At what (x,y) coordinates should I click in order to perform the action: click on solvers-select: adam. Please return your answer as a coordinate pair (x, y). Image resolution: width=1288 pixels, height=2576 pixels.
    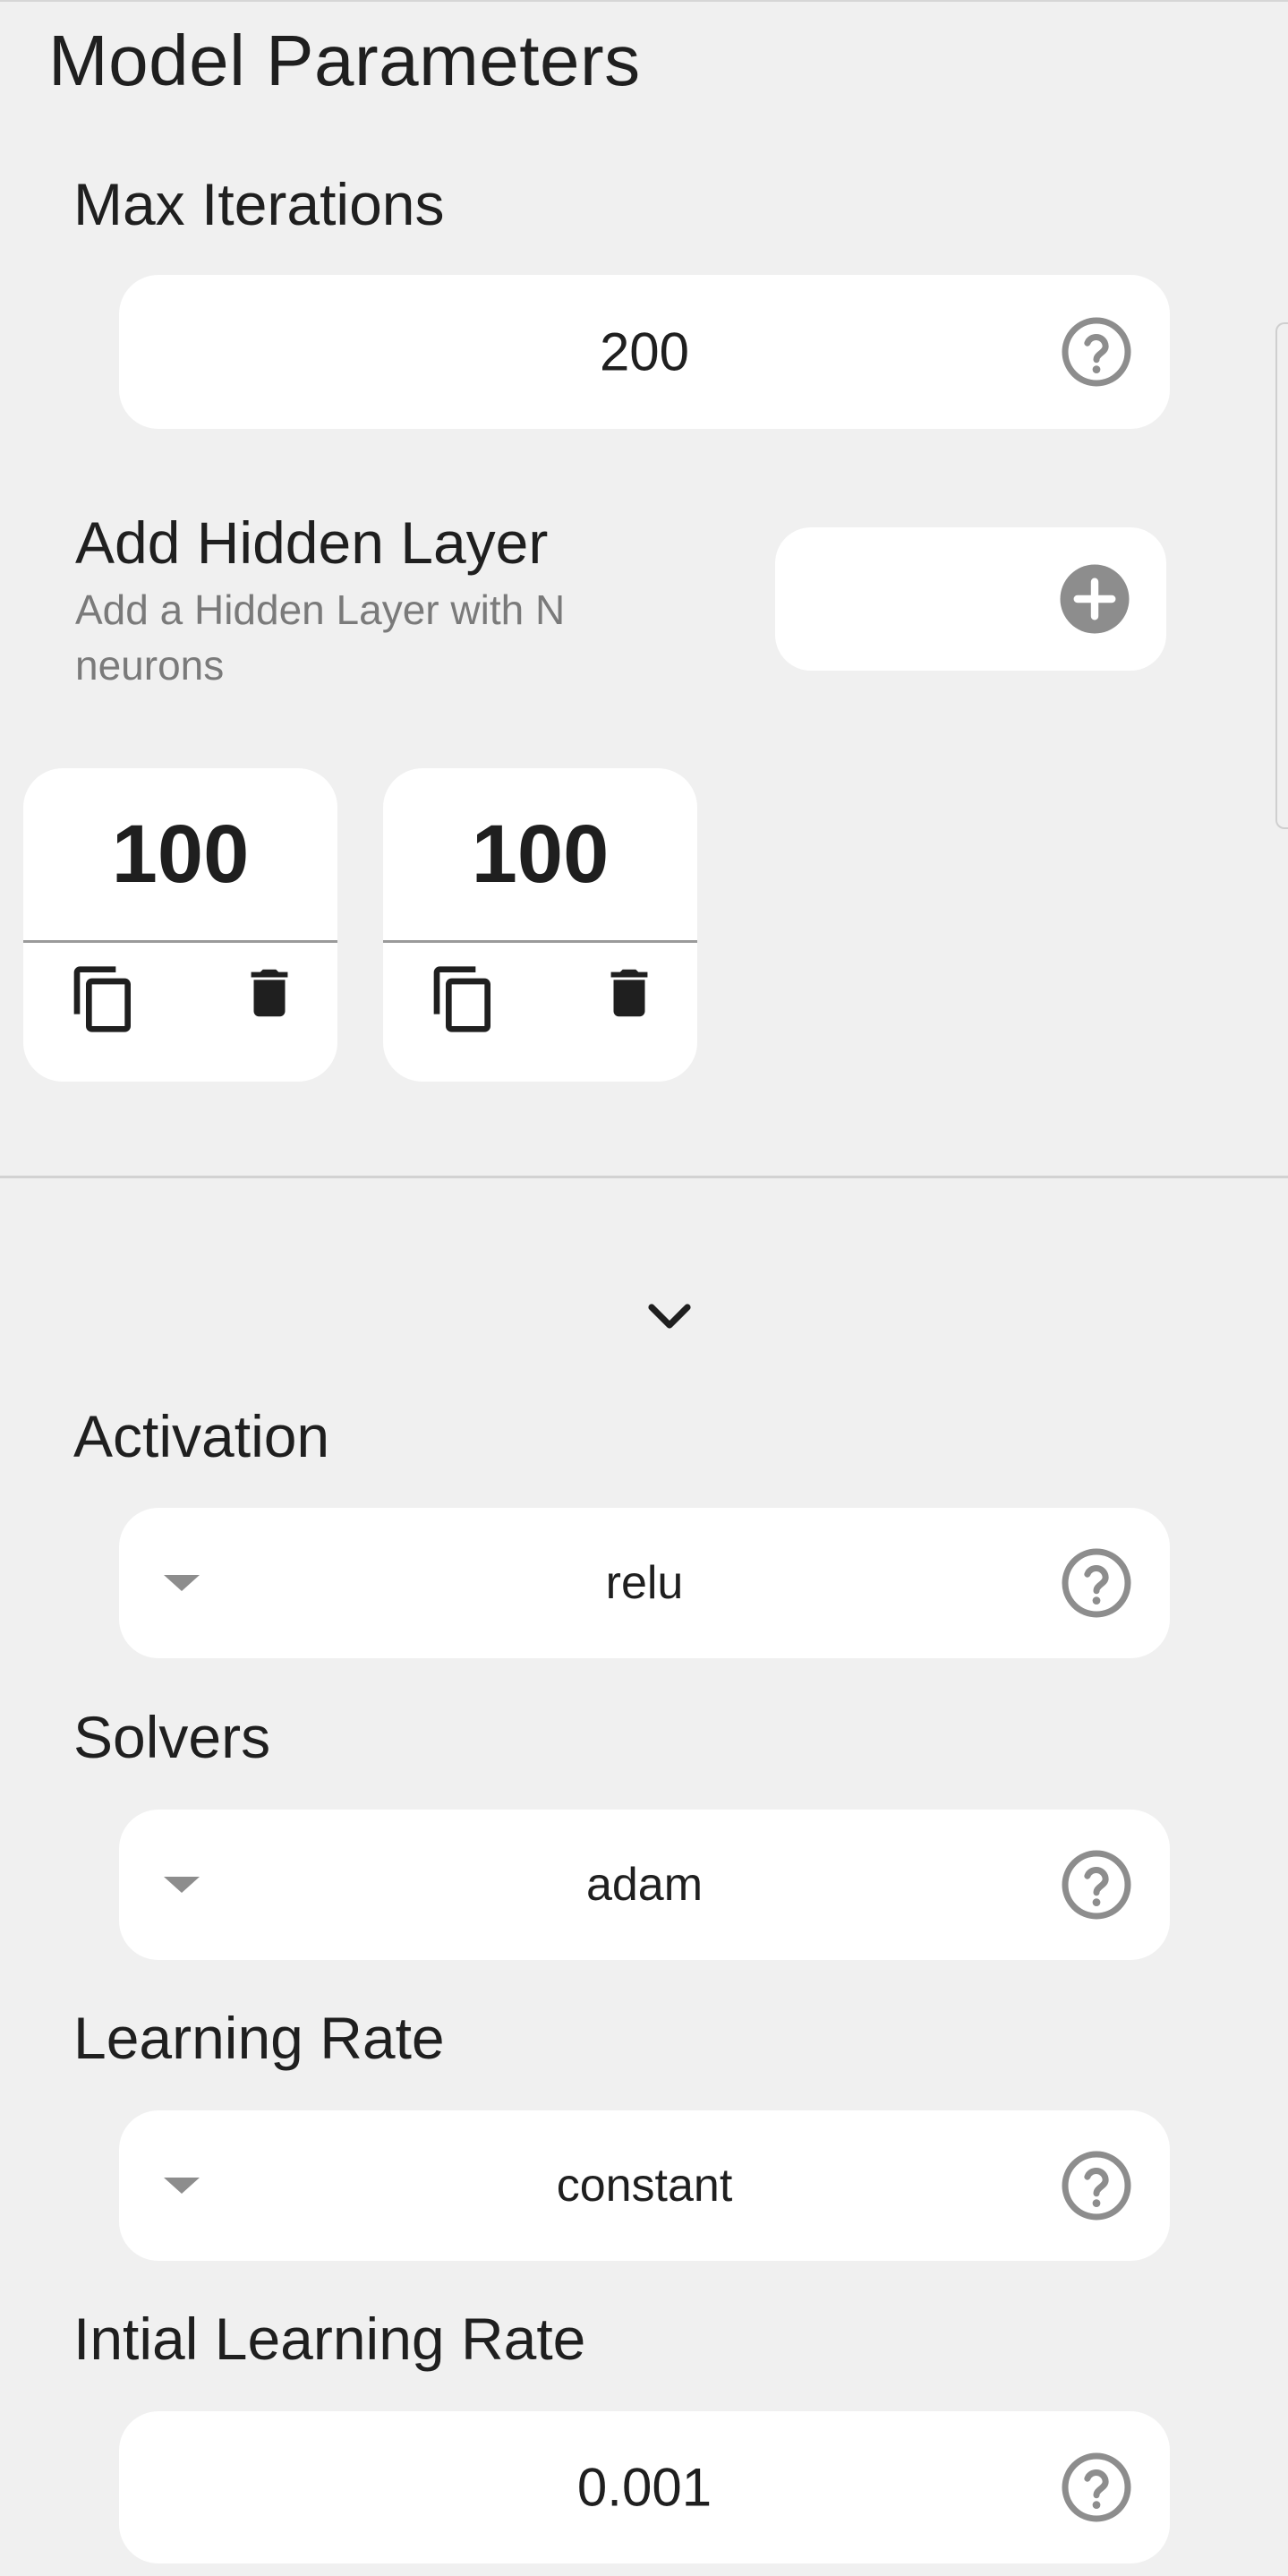
    Looking at the image, I should click on (644, 1885).